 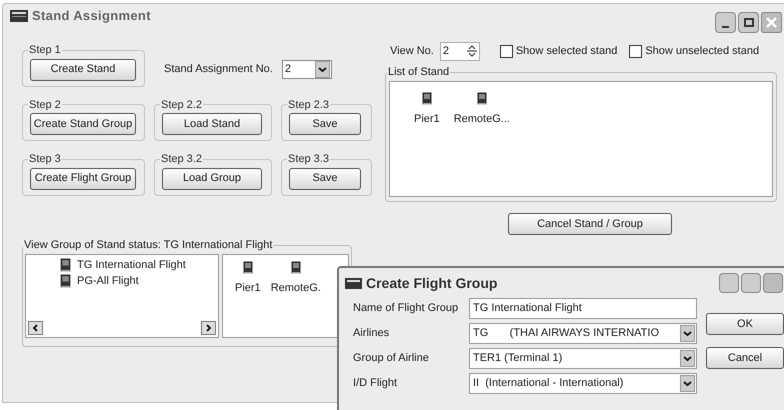 I want to click on push-button: OK, so click(x=745, y=324).